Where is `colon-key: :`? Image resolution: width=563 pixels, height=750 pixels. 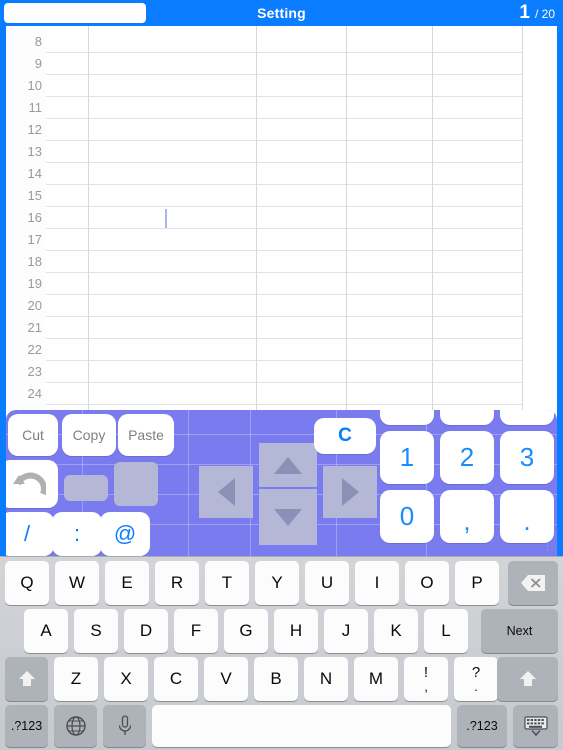 colon-key: : is located at coordinates (77, 534).